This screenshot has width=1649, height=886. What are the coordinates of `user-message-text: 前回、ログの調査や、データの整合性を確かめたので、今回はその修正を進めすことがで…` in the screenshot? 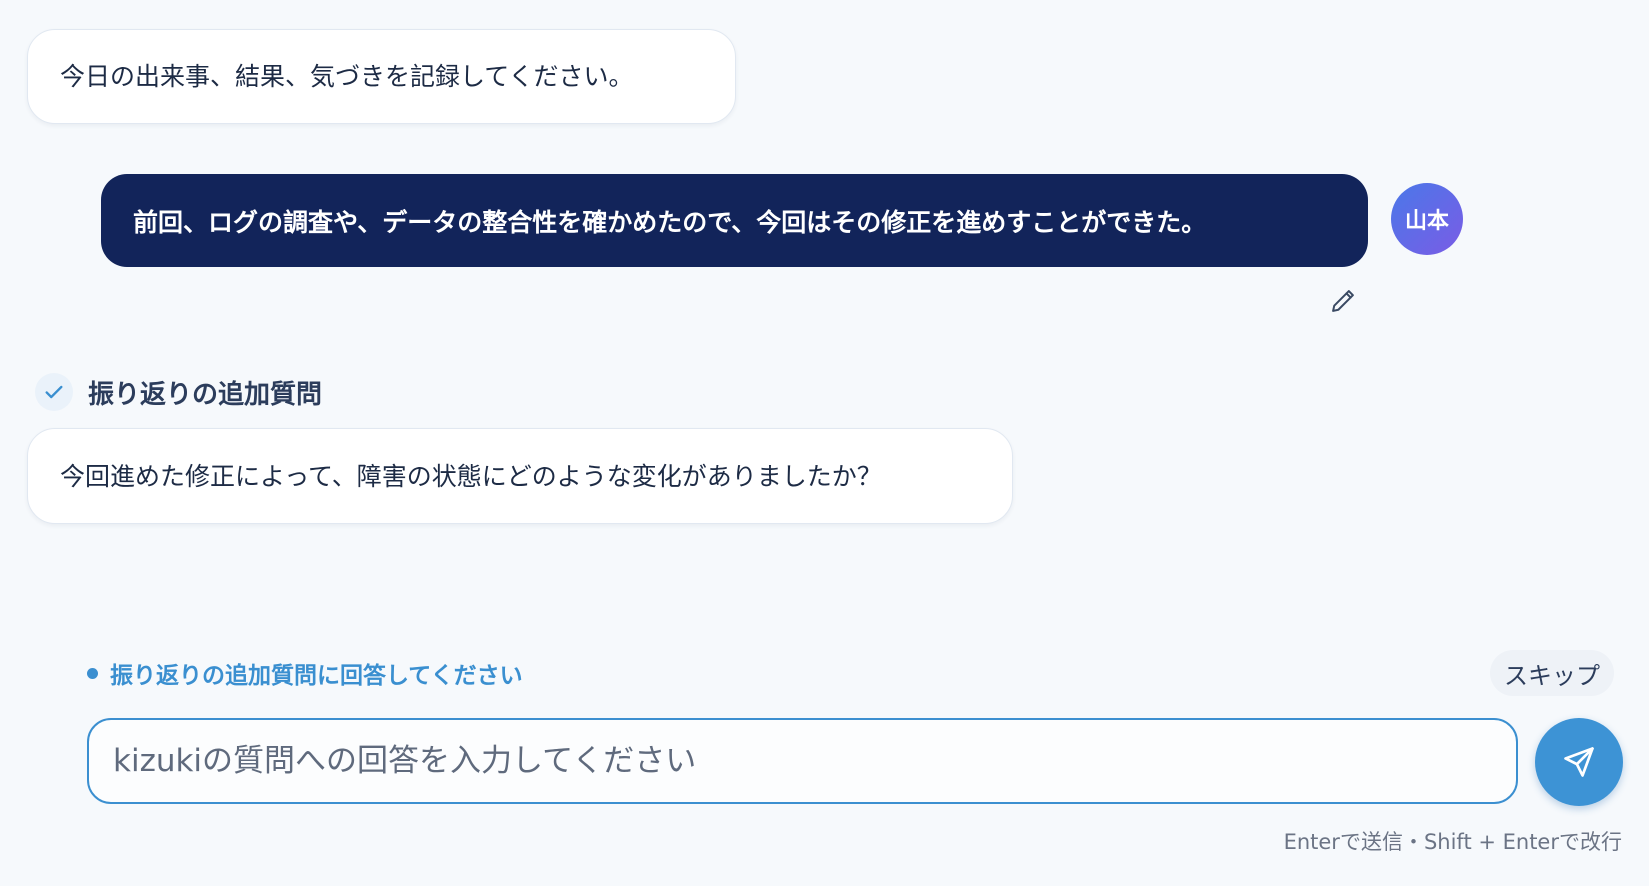 It's located at (670, 222).